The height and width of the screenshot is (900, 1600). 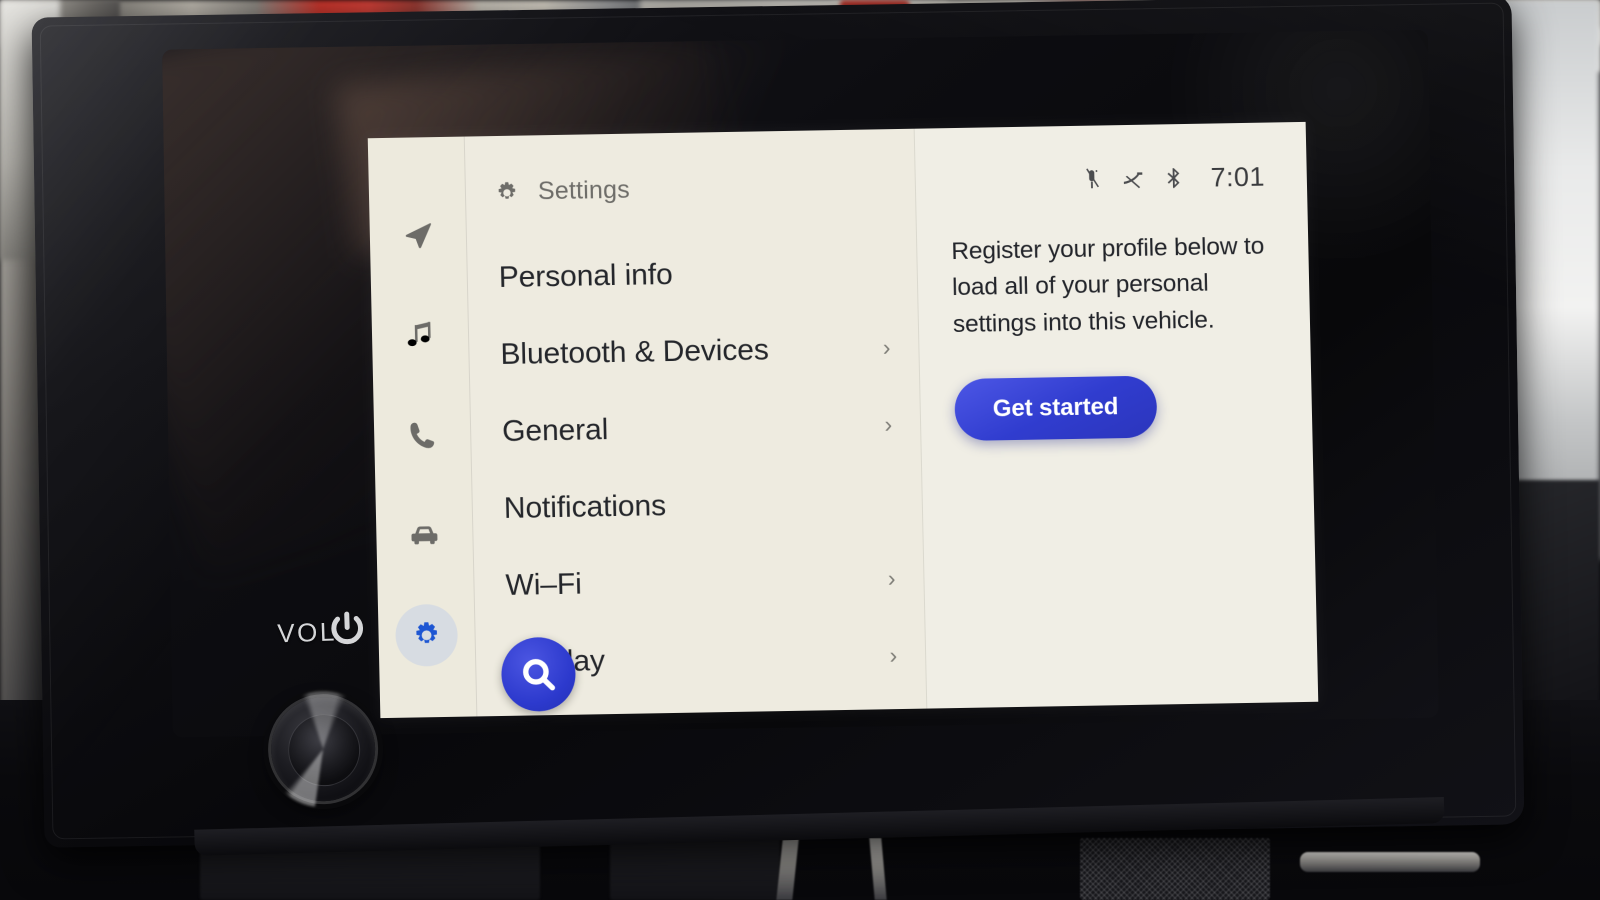 I want to click on menu-item-label: General, so click(x=555, y=430).